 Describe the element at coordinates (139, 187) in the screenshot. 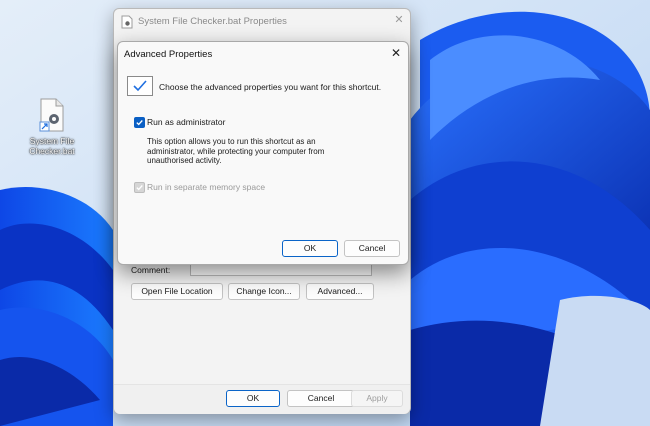

I see `separate-memory-checkbox` at that location.